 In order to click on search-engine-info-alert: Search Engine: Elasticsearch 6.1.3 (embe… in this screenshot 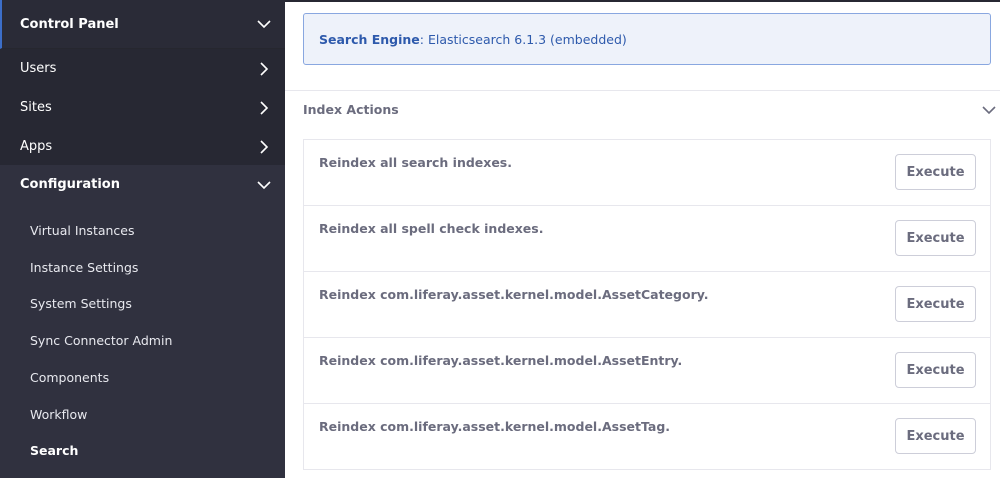, I will do `click(647, 39)`.